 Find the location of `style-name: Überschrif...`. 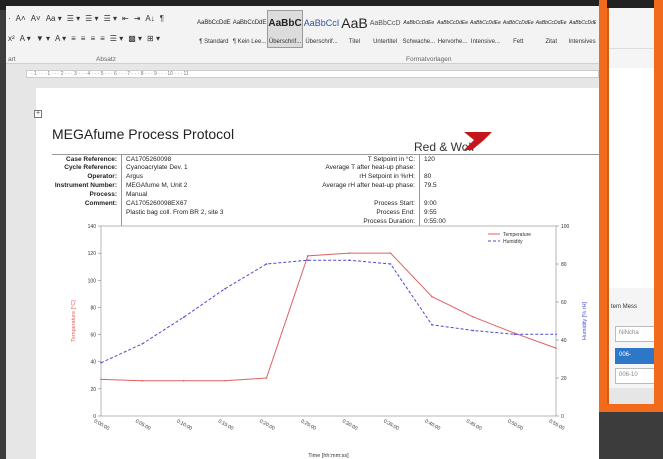

style-name: Überschrif... is located at coordinates (321, 42).